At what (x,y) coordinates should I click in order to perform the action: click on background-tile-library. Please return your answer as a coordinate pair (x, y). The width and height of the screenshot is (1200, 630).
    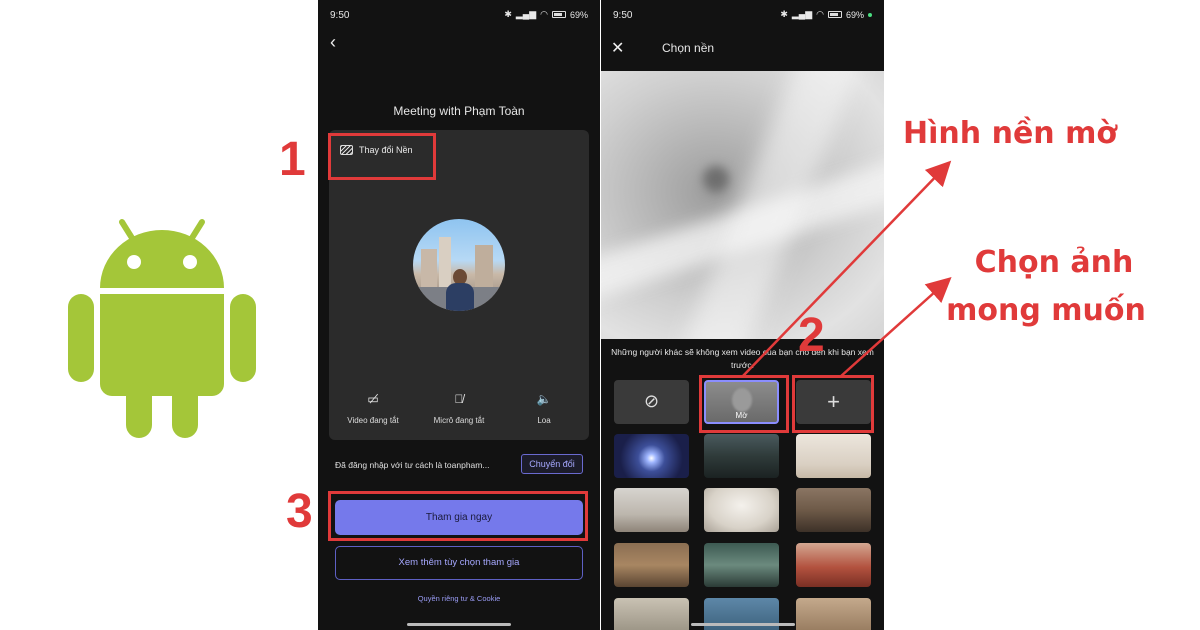
    Looking at the image, I should click on (651, 565).